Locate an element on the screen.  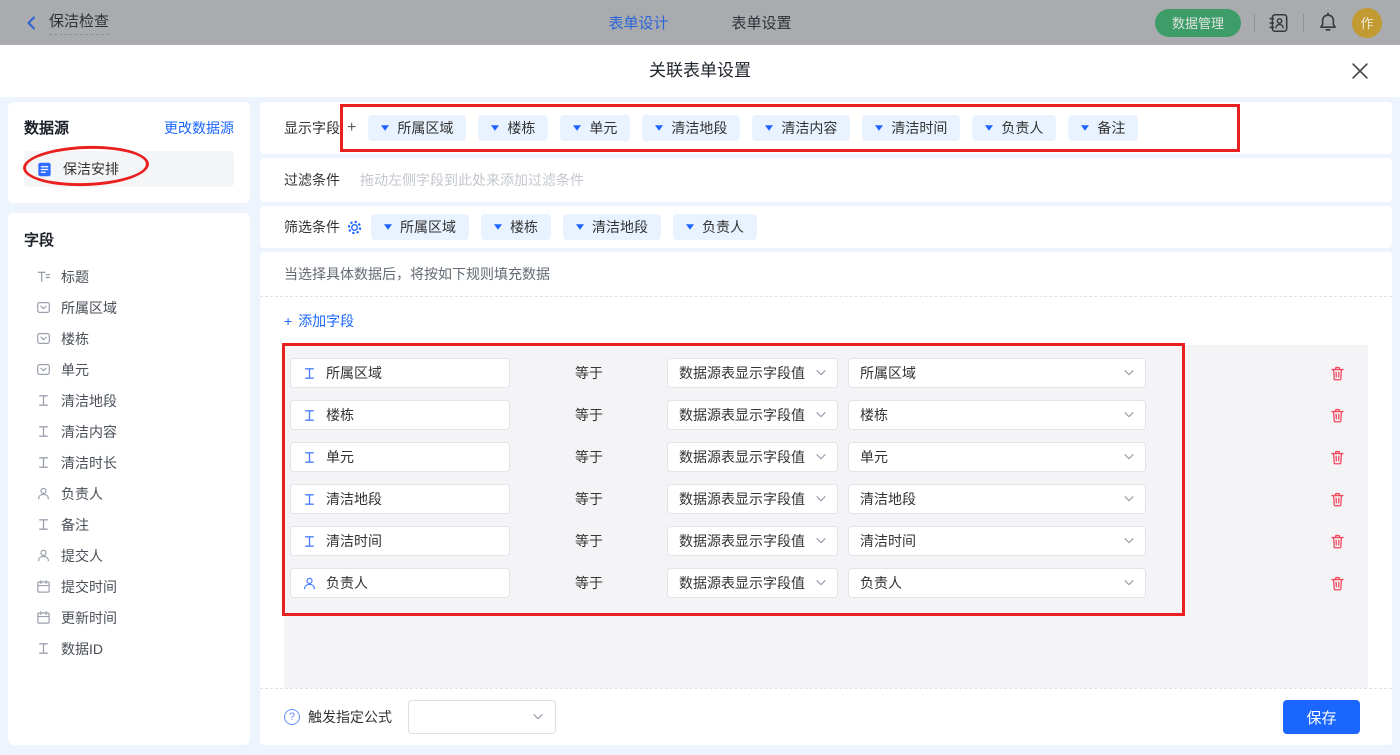
rule-field-box: 所属区域 is located at coordinates (400, 373).